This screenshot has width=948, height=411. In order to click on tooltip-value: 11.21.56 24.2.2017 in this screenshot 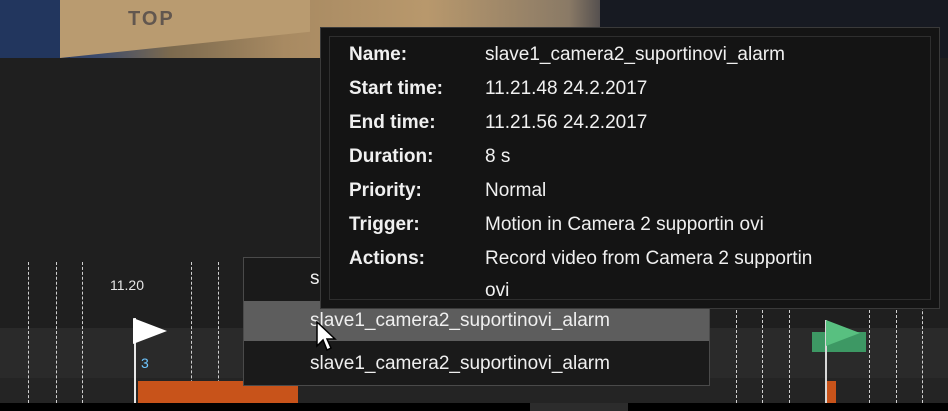, I will do `click(566, 122)`.